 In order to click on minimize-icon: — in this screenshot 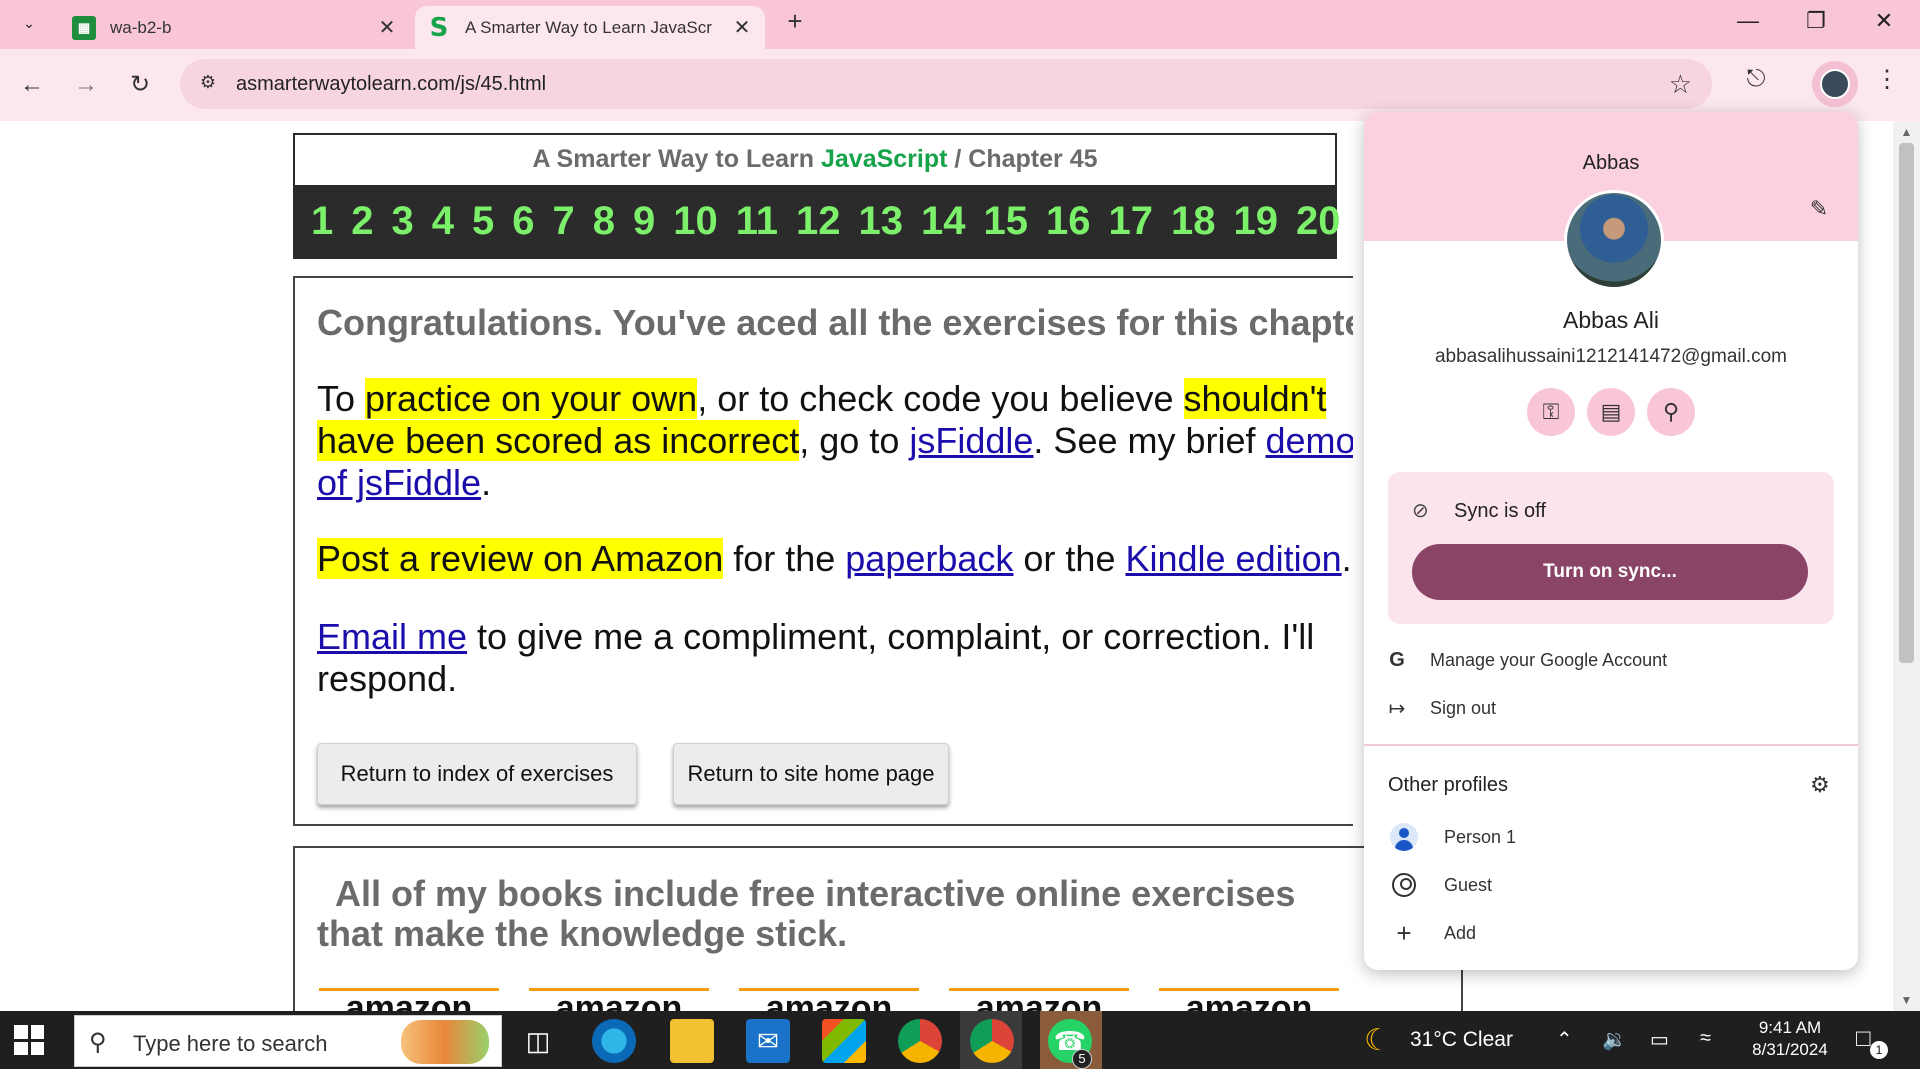, I will do `click(1748, 21)`.